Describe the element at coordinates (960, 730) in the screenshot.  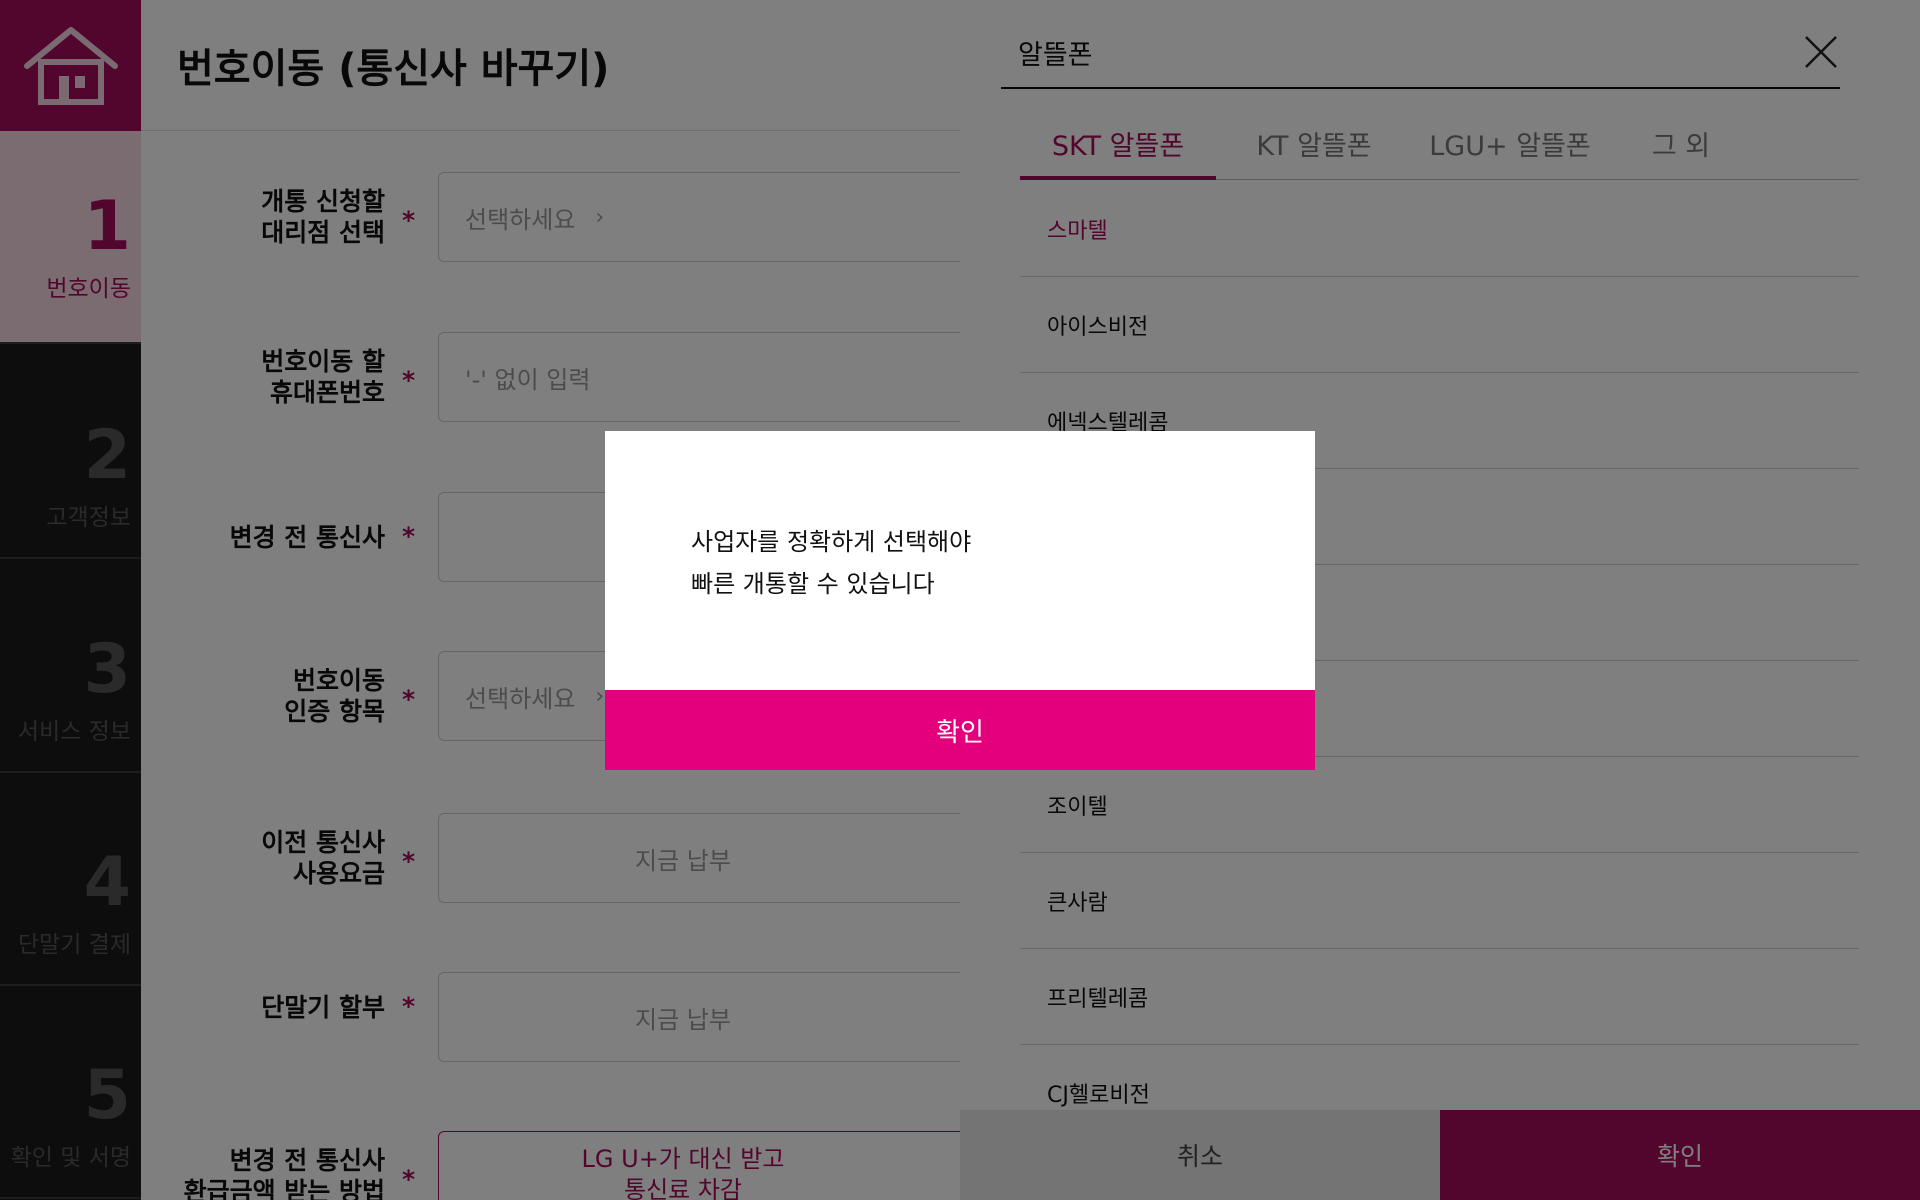
I see `dialog-ok-button: 확인` at that location.